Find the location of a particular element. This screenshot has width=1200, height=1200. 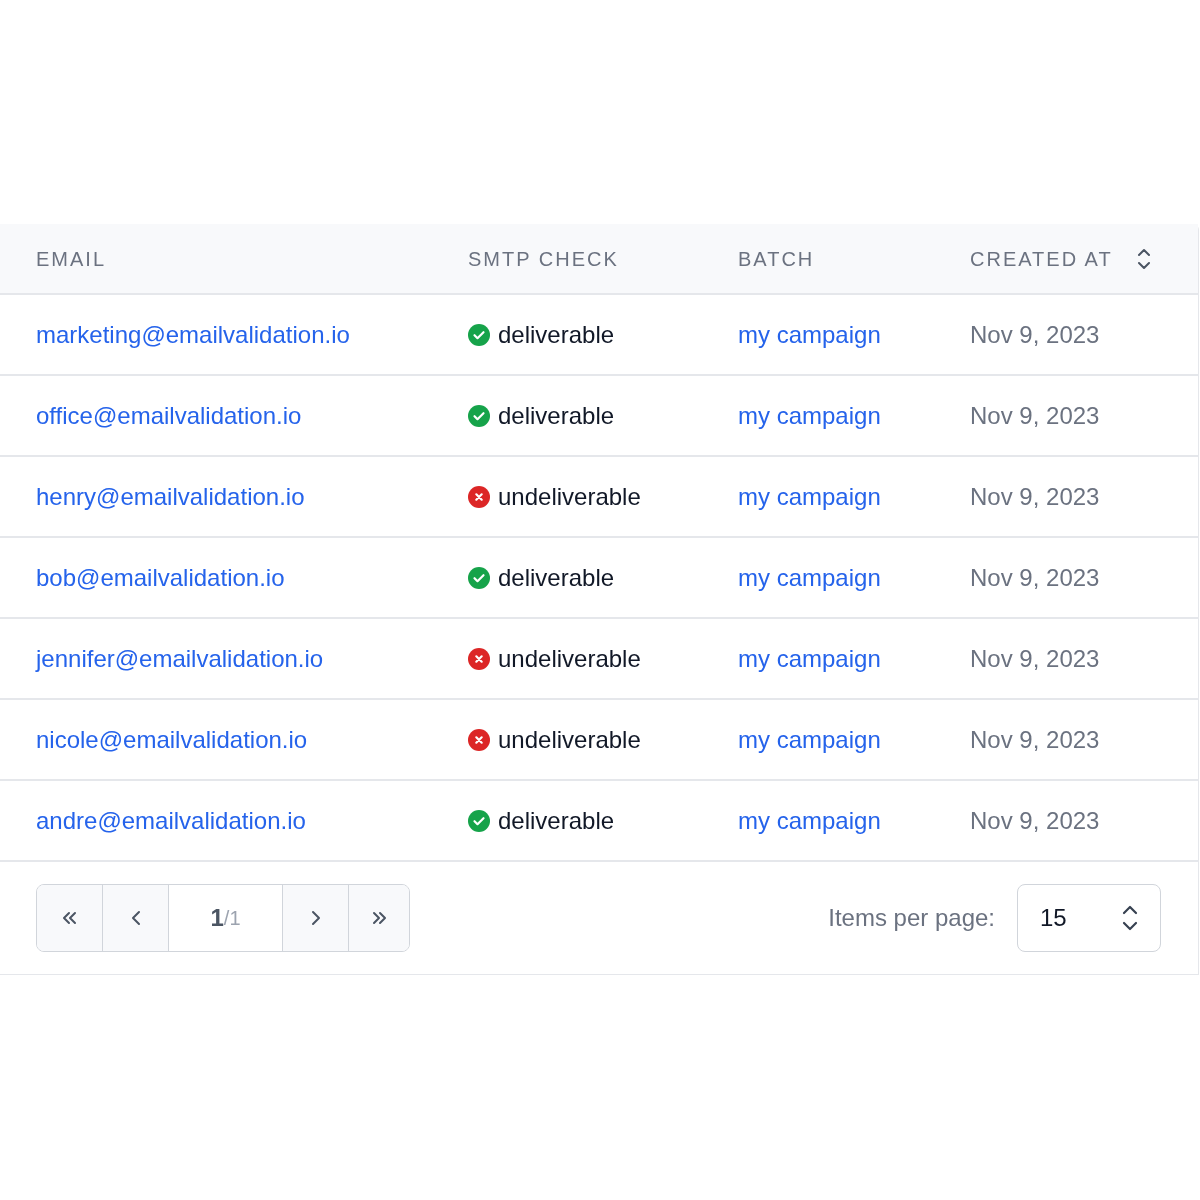

last-page-button is located at coordinates (379, 918).